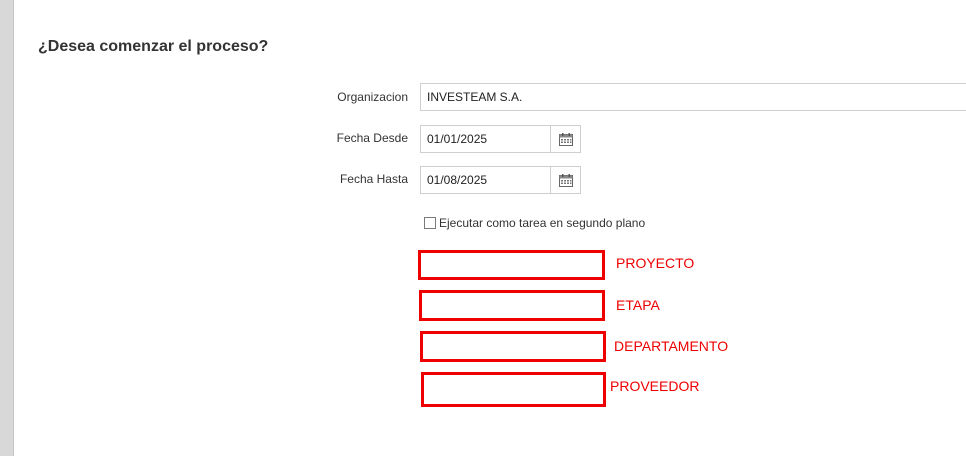  What do you see at coordinates (671, 346) in the screenshot?
I see `departamento-annotation-label: DEPARTAMENTO` at bounding box center [671, 346].